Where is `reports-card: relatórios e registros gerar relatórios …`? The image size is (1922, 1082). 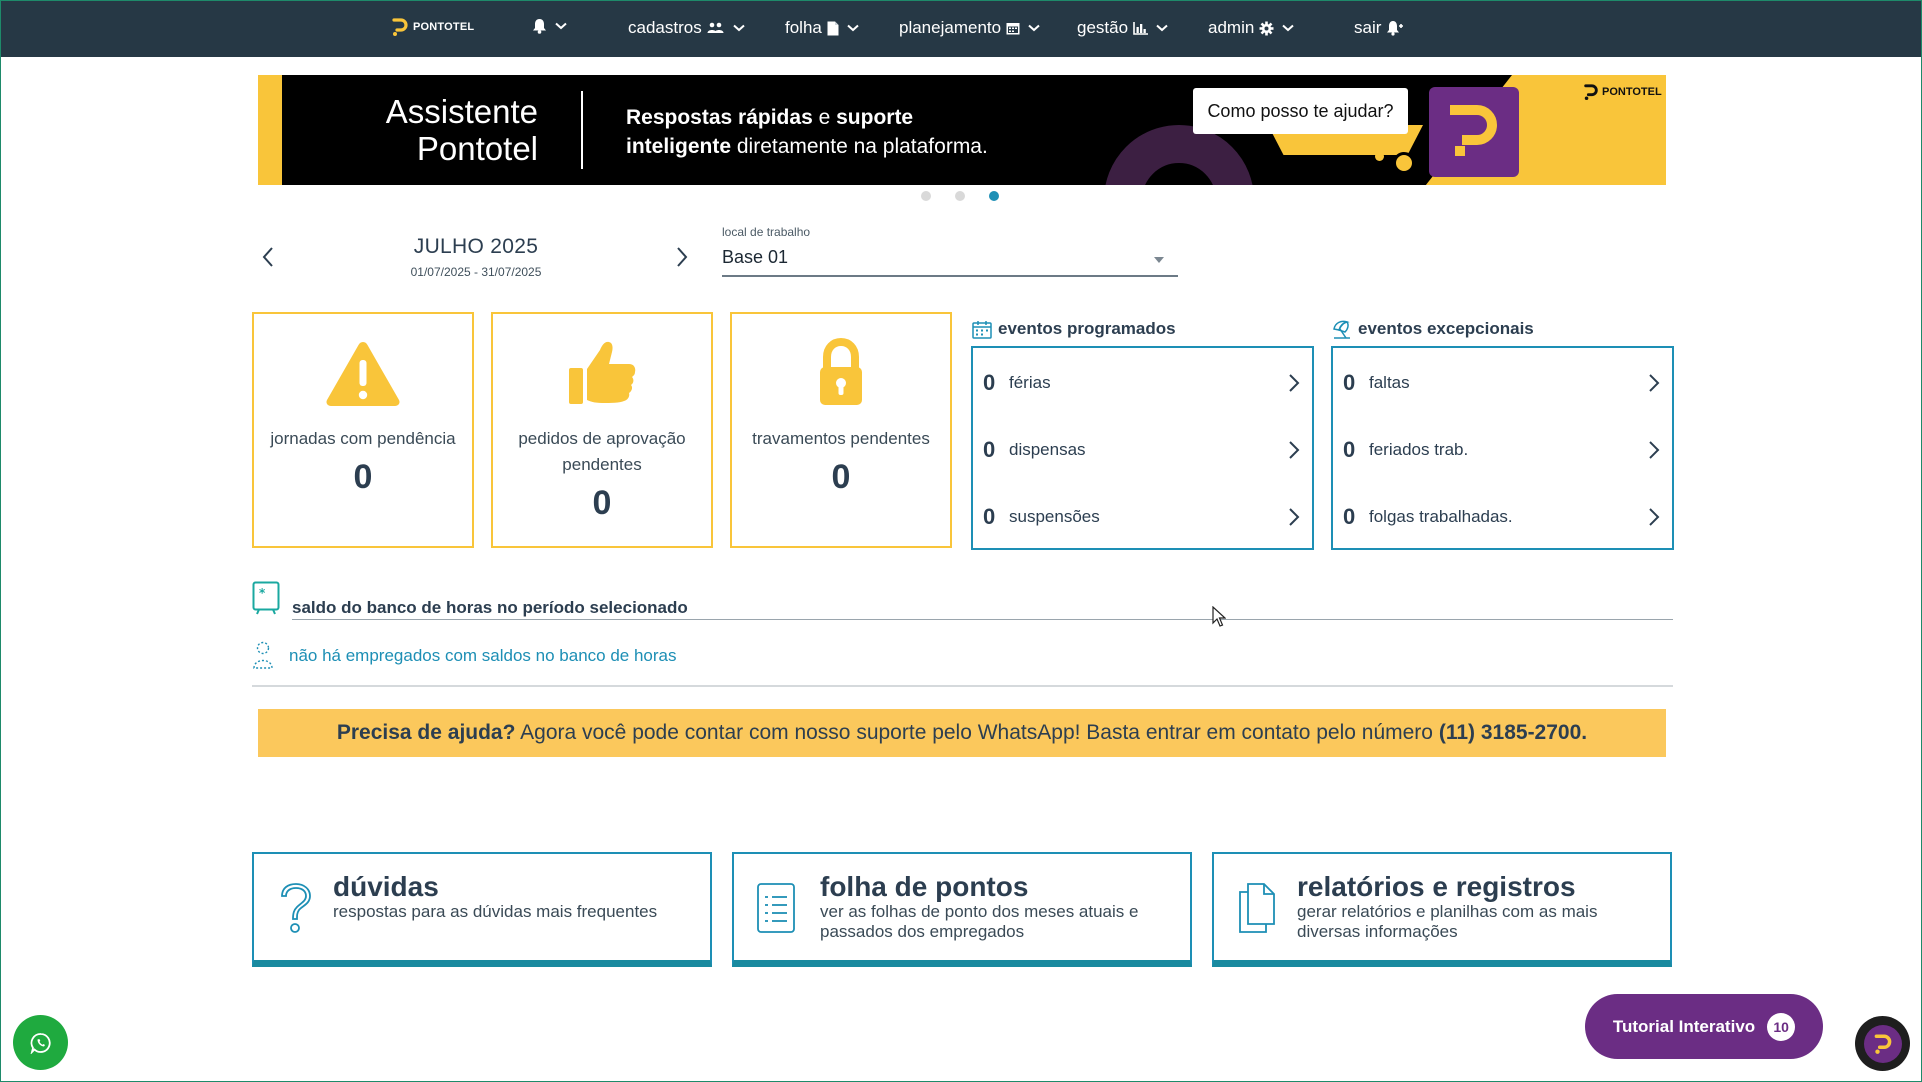
reports-card: relatórios e registros gerar relatórios … is located at coordinates (1442, 909).